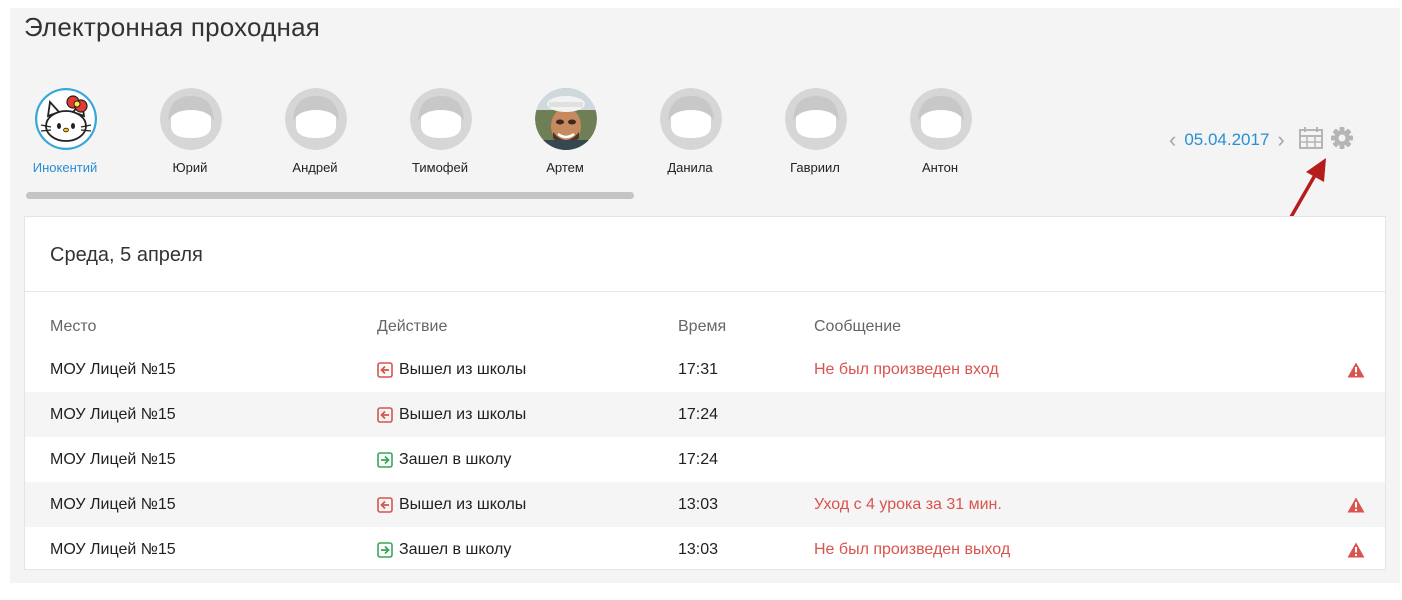  I want to click on column-header-place: Место, so click(73, 326).